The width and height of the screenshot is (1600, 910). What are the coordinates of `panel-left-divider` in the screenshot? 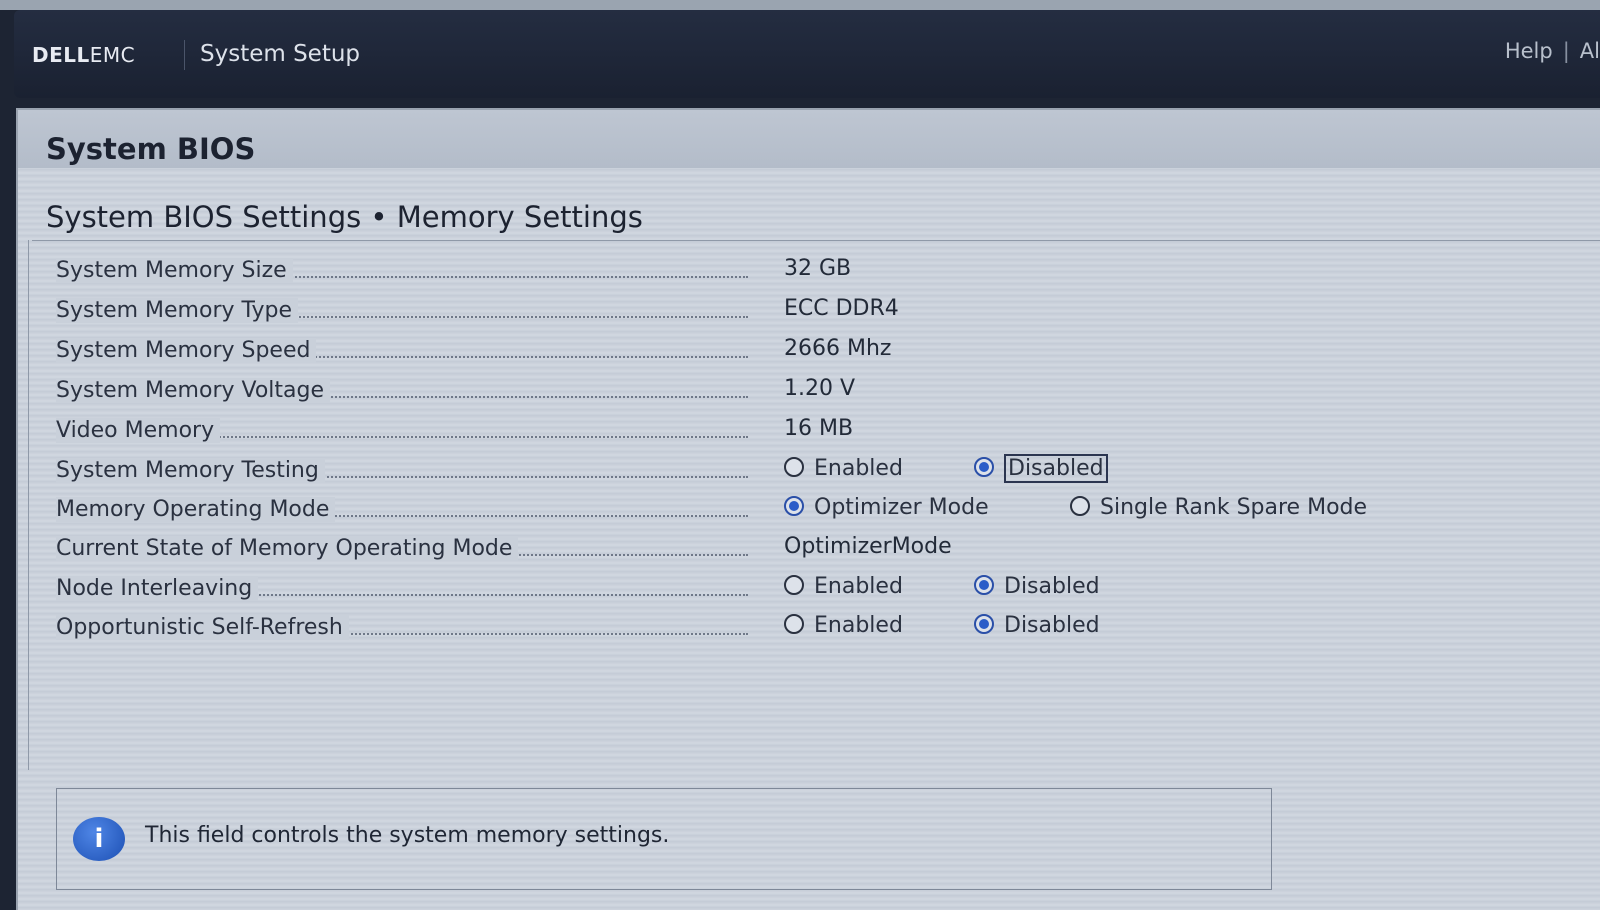 It's located at (28, 505).